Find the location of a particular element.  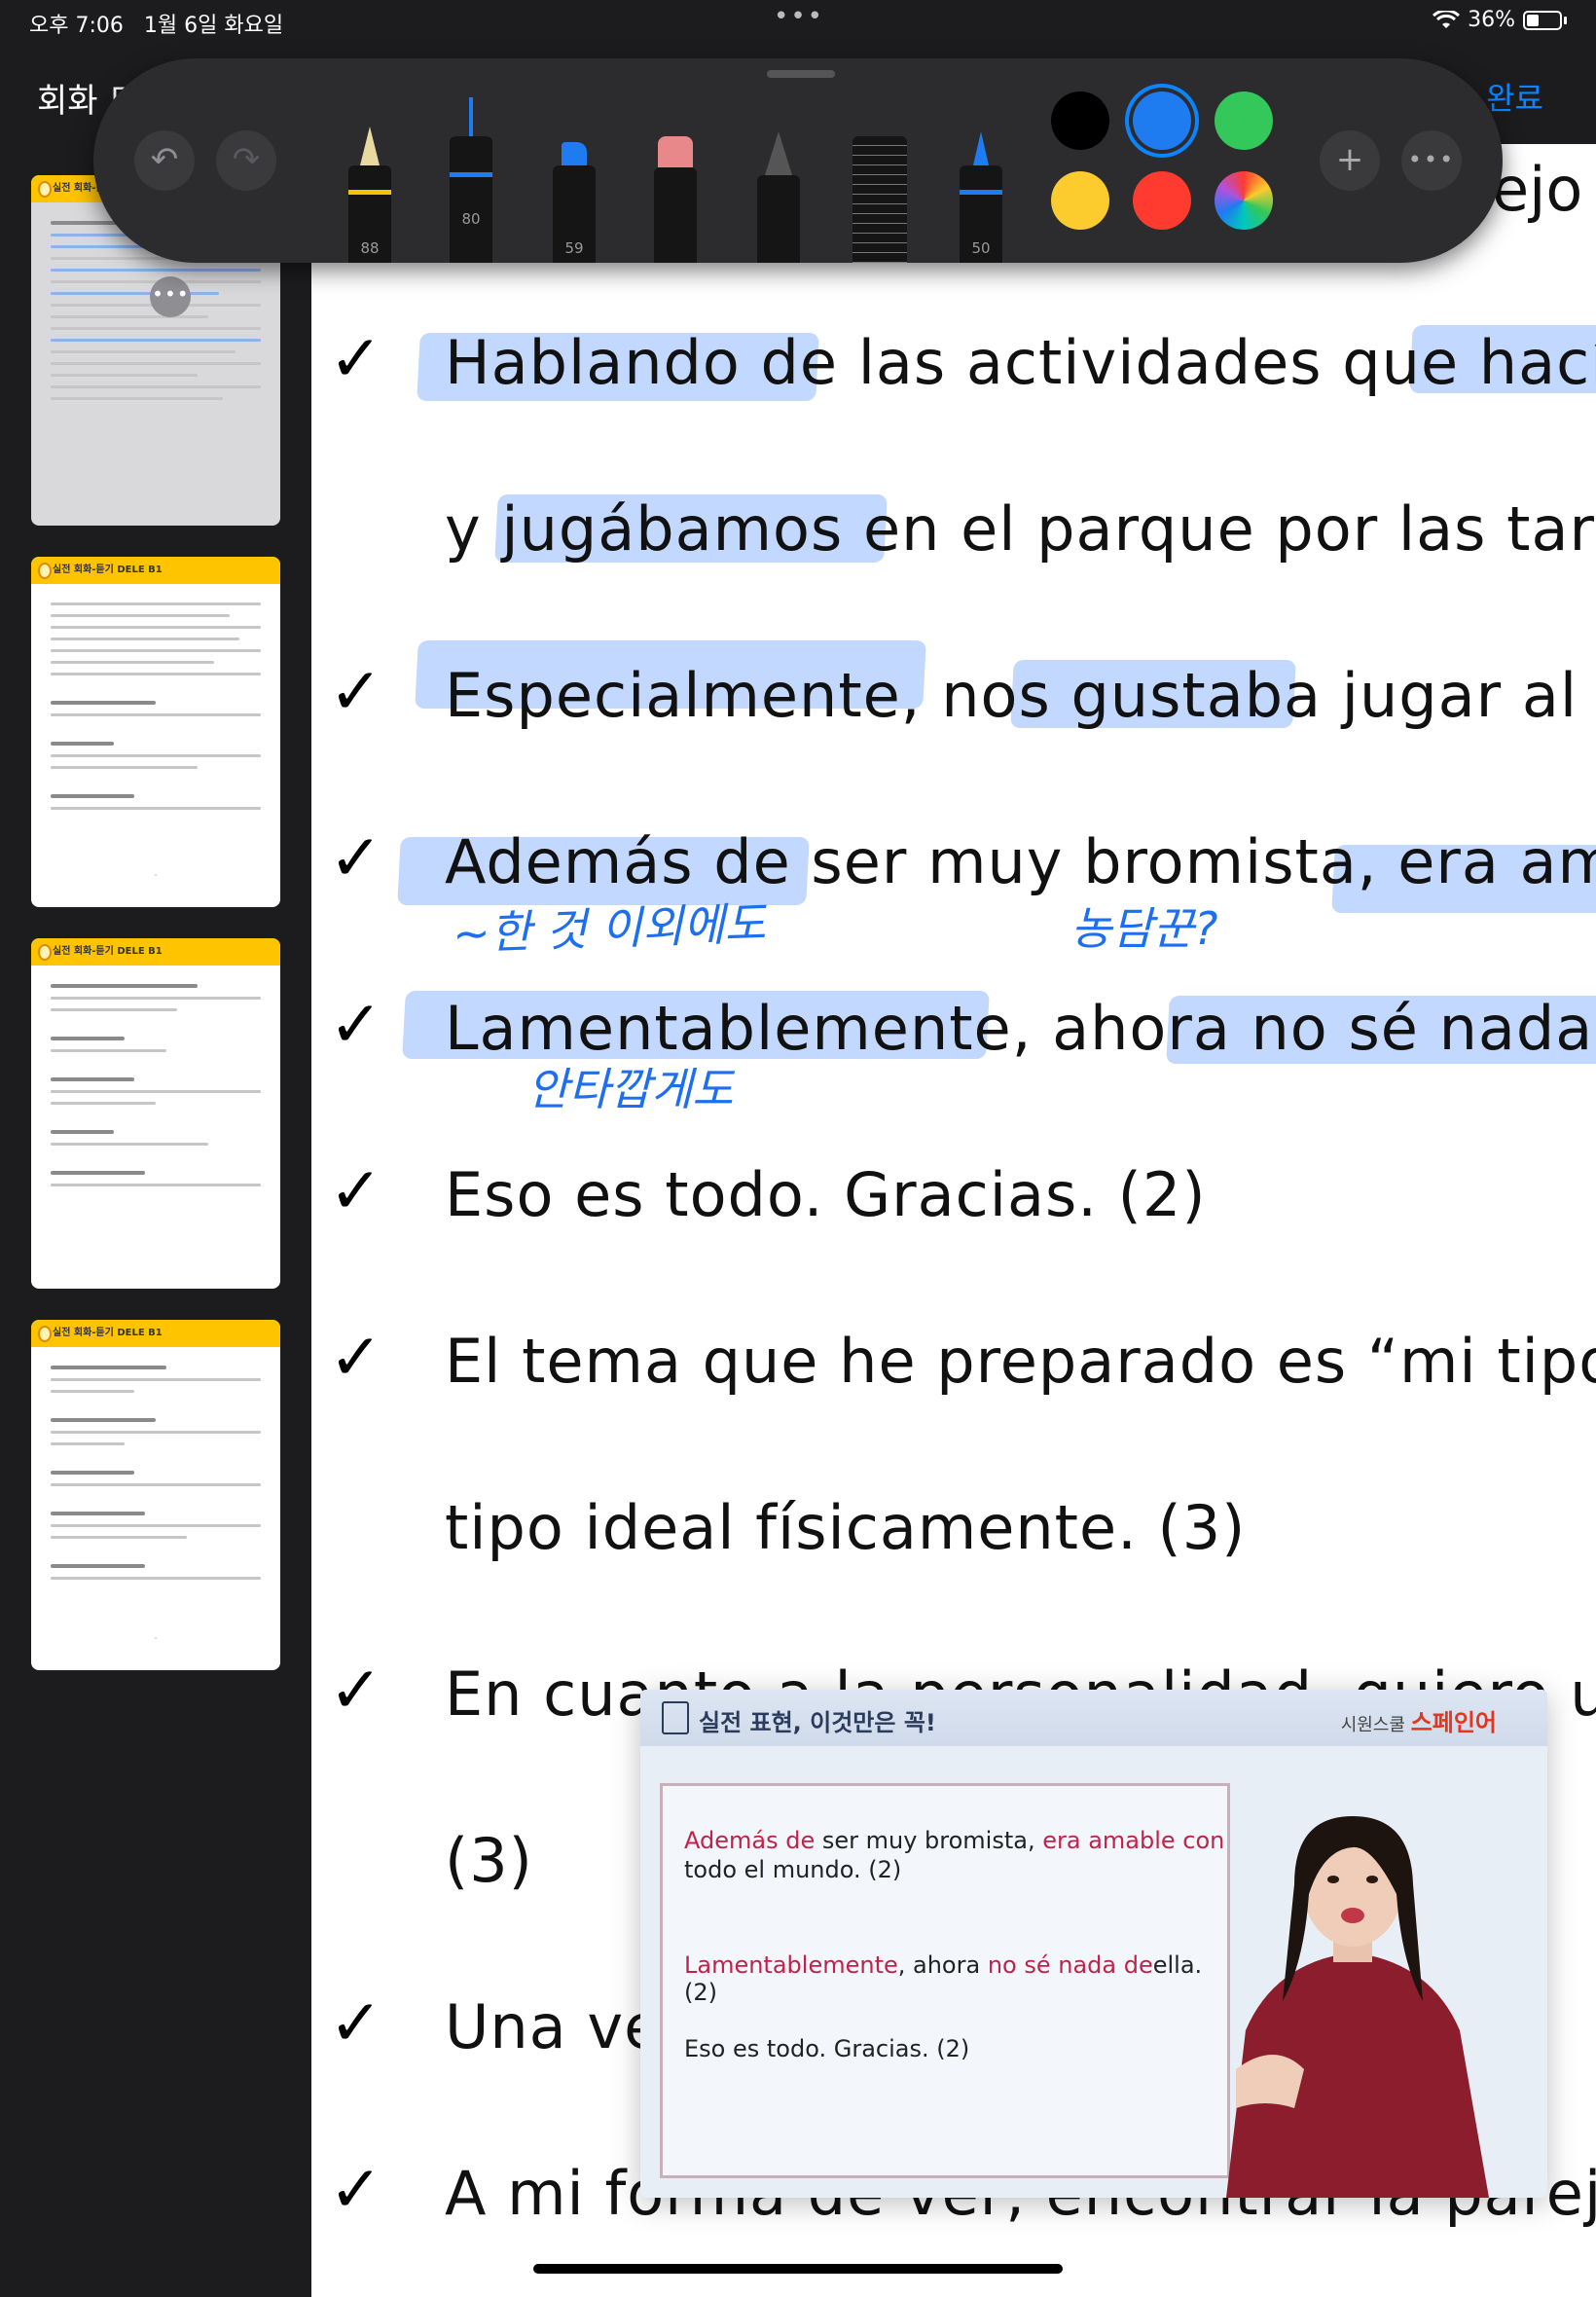

crayon-tool: 50 is located at coordinates (981, 197).